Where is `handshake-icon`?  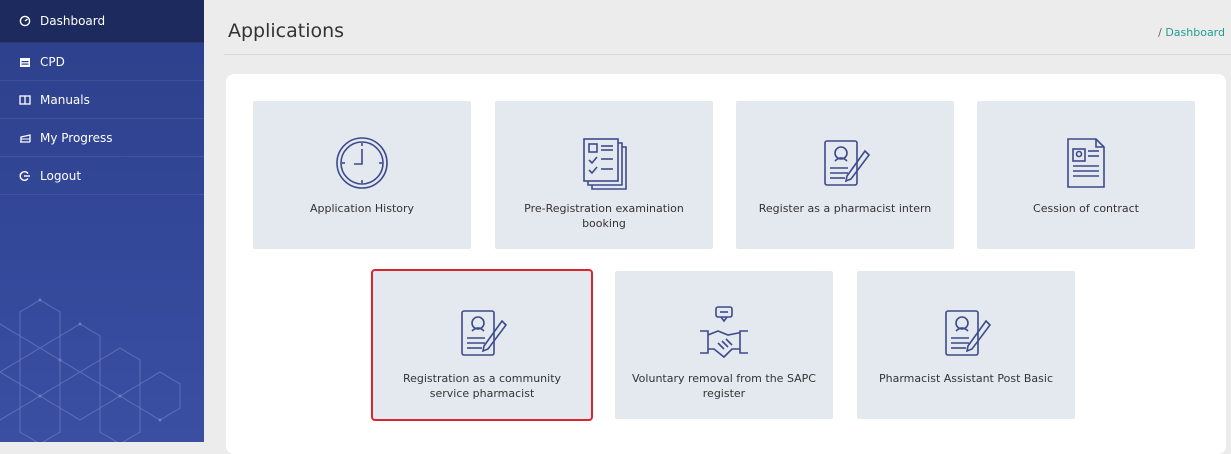
handshake-icon is located at coordinates (724, 333).